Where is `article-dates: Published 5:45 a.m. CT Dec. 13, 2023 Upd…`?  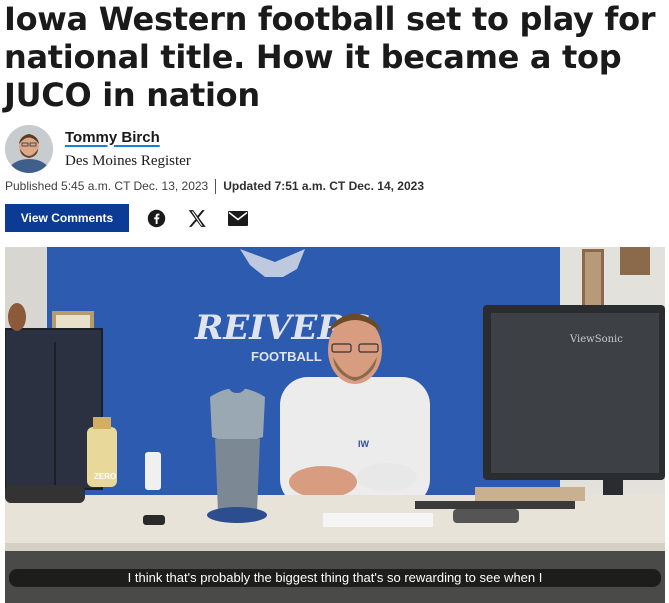 article-dates: Published 5:45 a.m. CT Dec. 13, 2023 Upd… is located at coordinates (214, 186).